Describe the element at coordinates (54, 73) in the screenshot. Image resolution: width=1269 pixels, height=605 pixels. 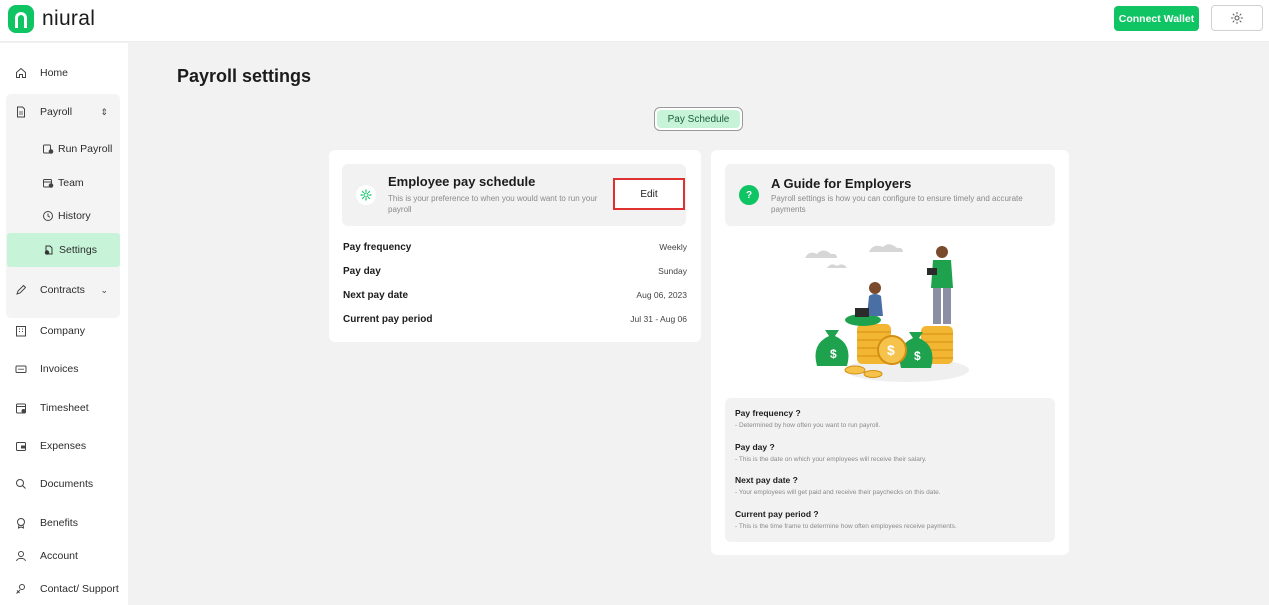
I see `sidebar-item-label: Home` at that location.